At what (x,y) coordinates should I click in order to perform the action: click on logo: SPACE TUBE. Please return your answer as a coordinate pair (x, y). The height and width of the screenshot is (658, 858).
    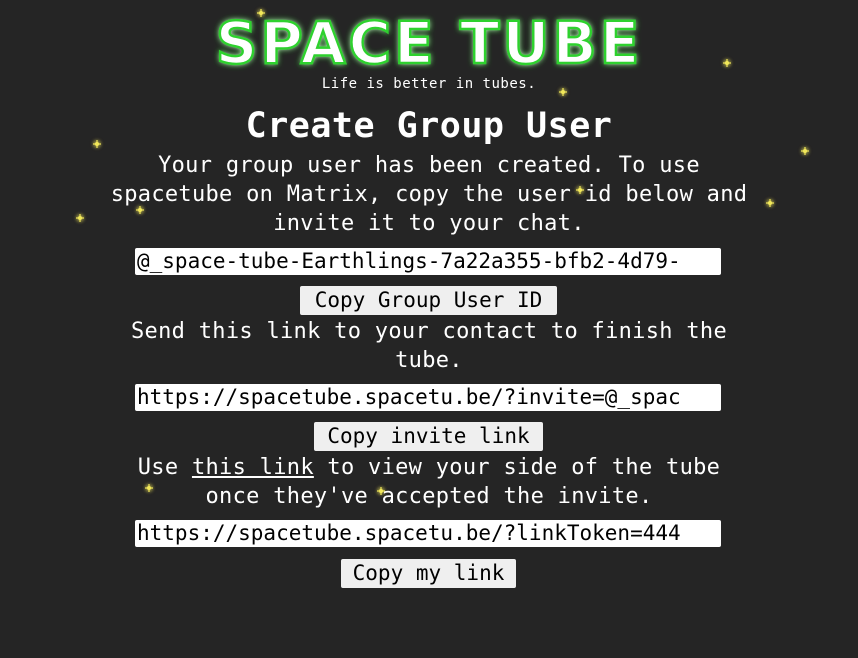
    Looking at the image, I should click on (429, 43).